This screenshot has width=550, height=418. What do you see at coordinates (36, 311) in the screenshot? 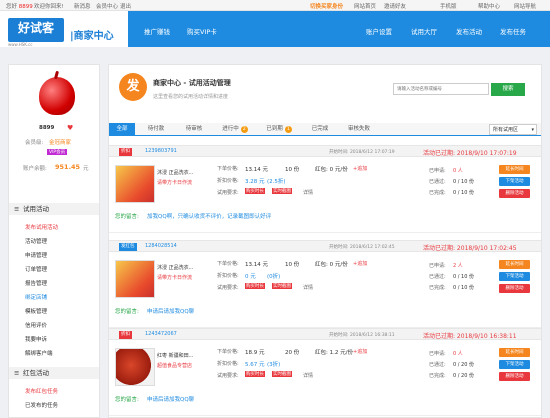
I see `sidebar-item-template-manage: 模板管理` at bounding box center [36, 311].